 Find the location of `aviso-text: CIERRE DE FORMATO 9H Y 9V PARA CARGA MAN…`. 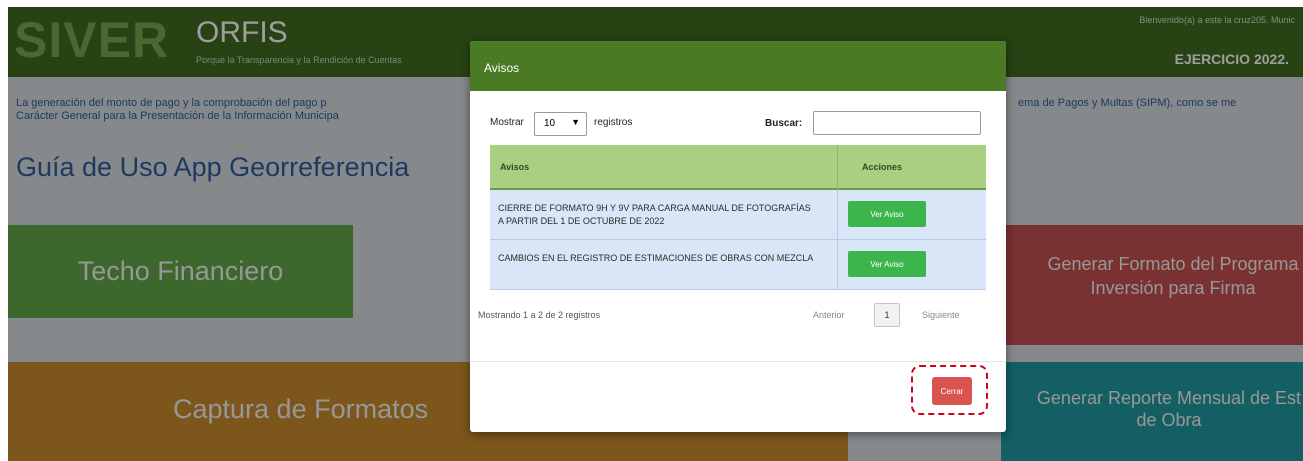

aviso-text: CIERRE DE FORMATO 9H Y 9V PARA CARGA MAN… is located at coordinates (654, 214).